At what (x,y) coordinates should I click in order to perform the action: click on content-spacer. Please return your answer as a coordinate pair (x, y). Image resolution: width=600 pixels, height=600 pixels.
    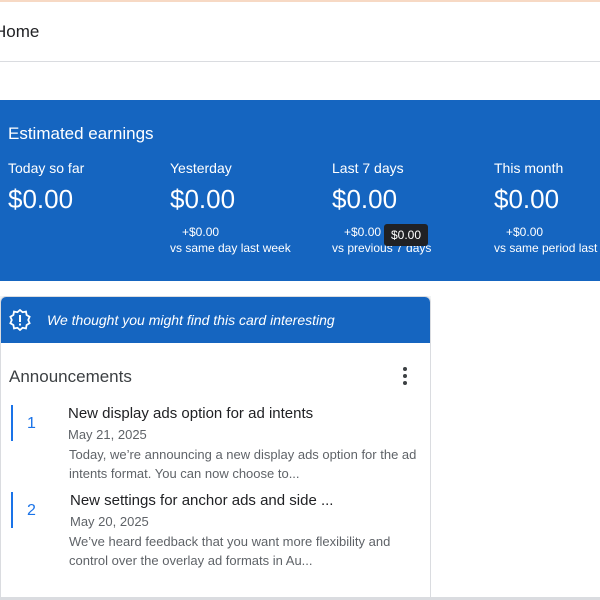
    Looking at the image, I should click on (215, 288).